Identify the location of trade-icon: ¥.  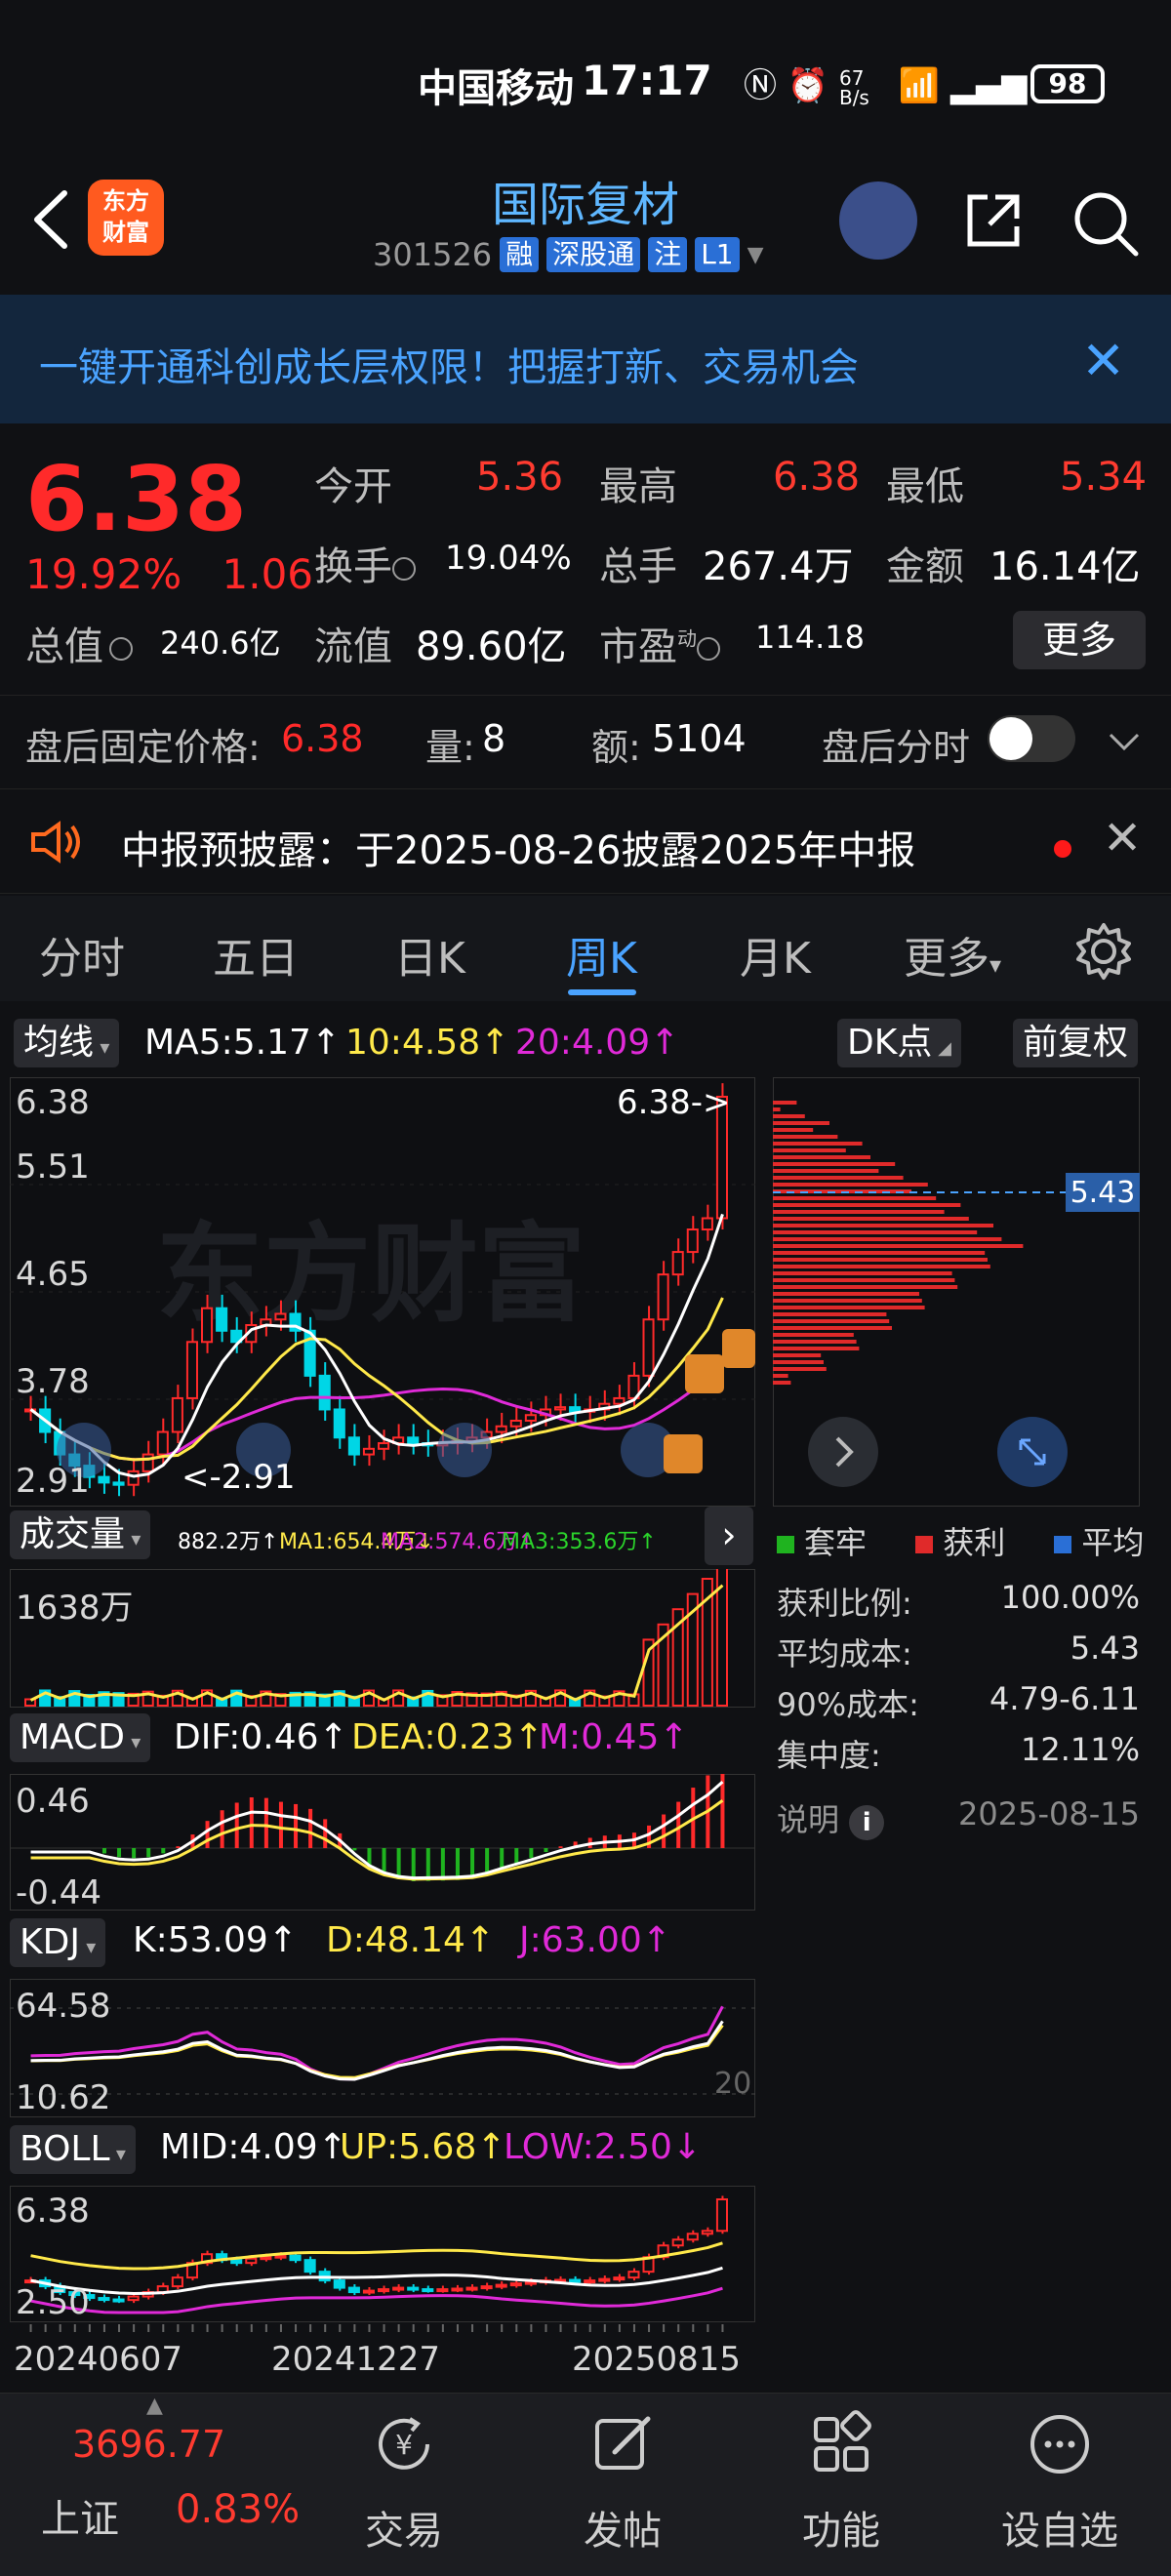
(404, 2443).